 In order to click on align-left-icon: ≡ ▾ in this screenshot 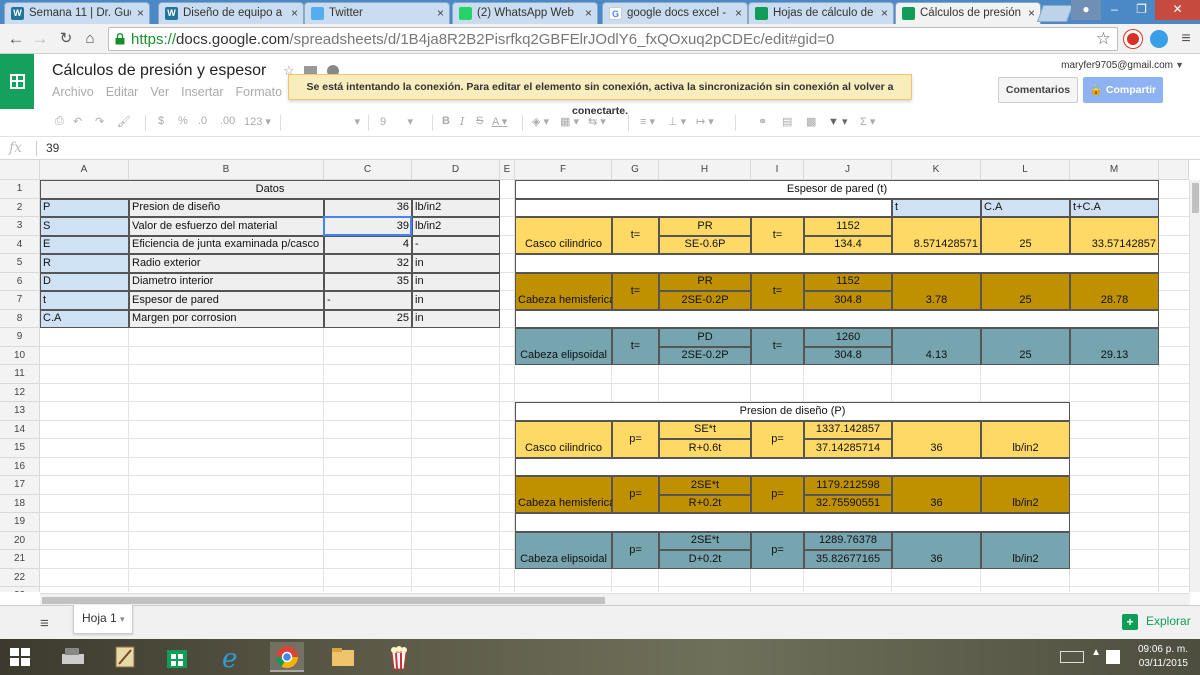, I will do `click(647, 121)`.